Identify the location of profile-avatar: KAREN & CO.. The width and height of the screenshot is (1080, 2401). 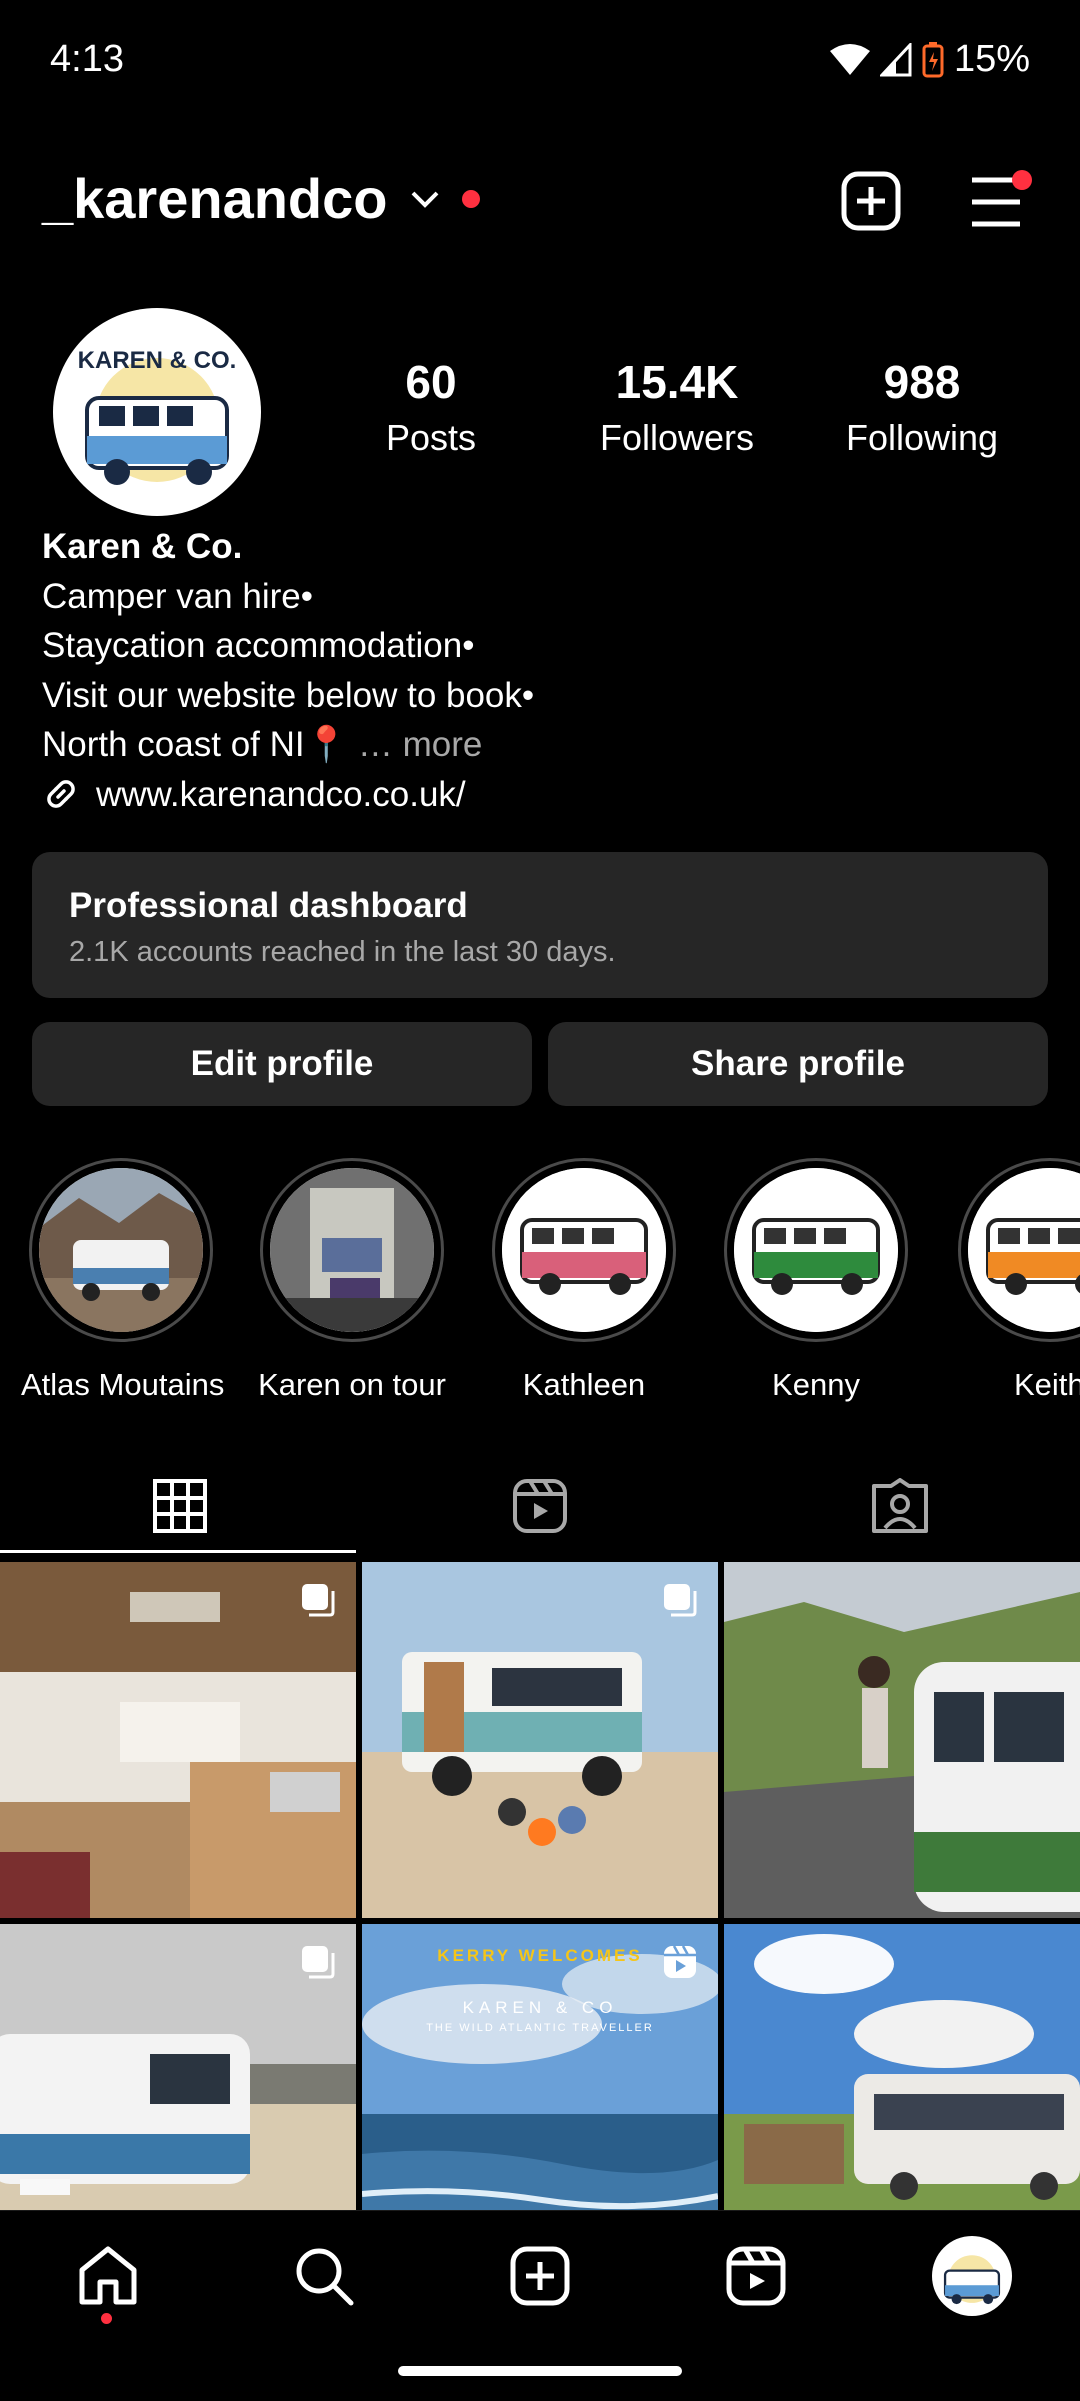
(157, 412).